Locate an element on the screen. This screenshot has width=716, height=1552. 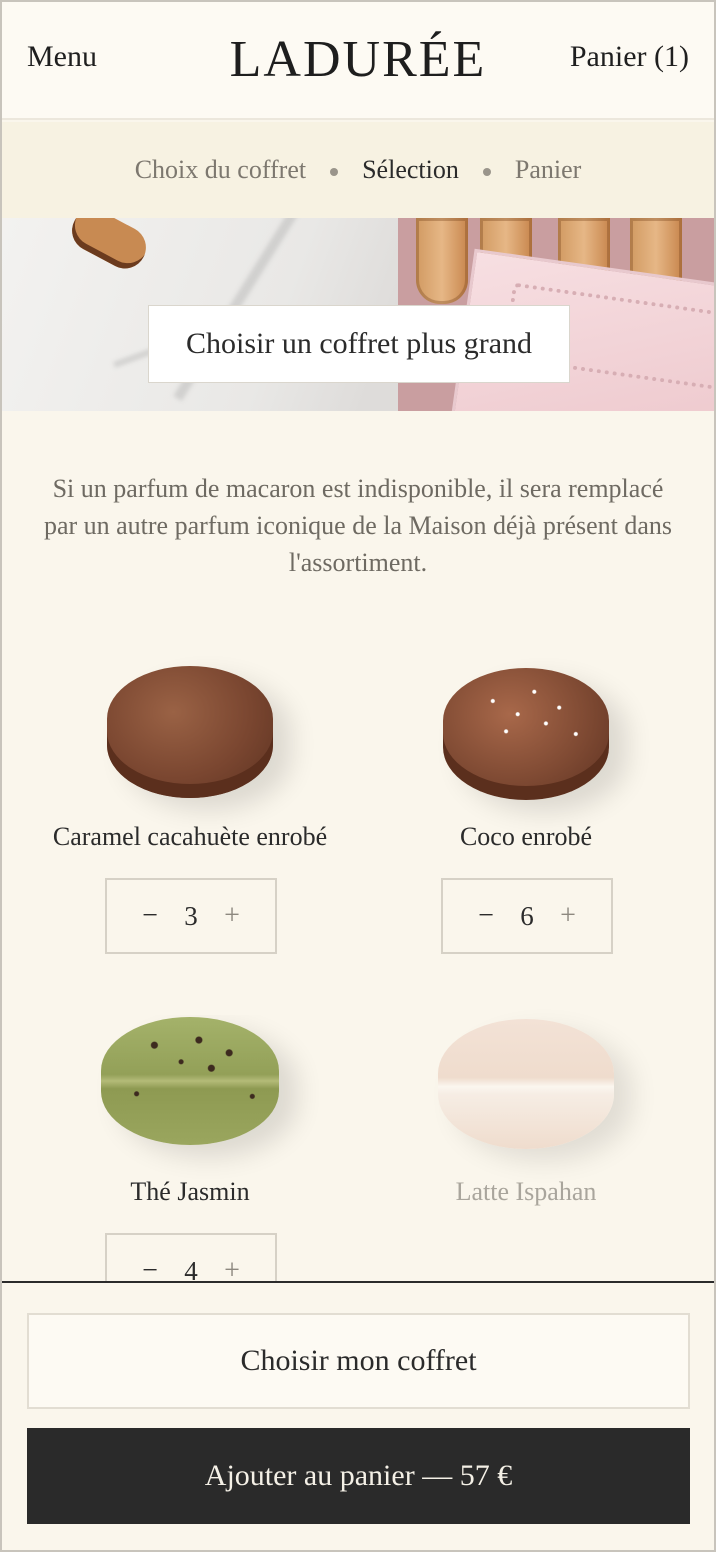
quantity-stepper: − 3 + is located at coordinates (191, 916).